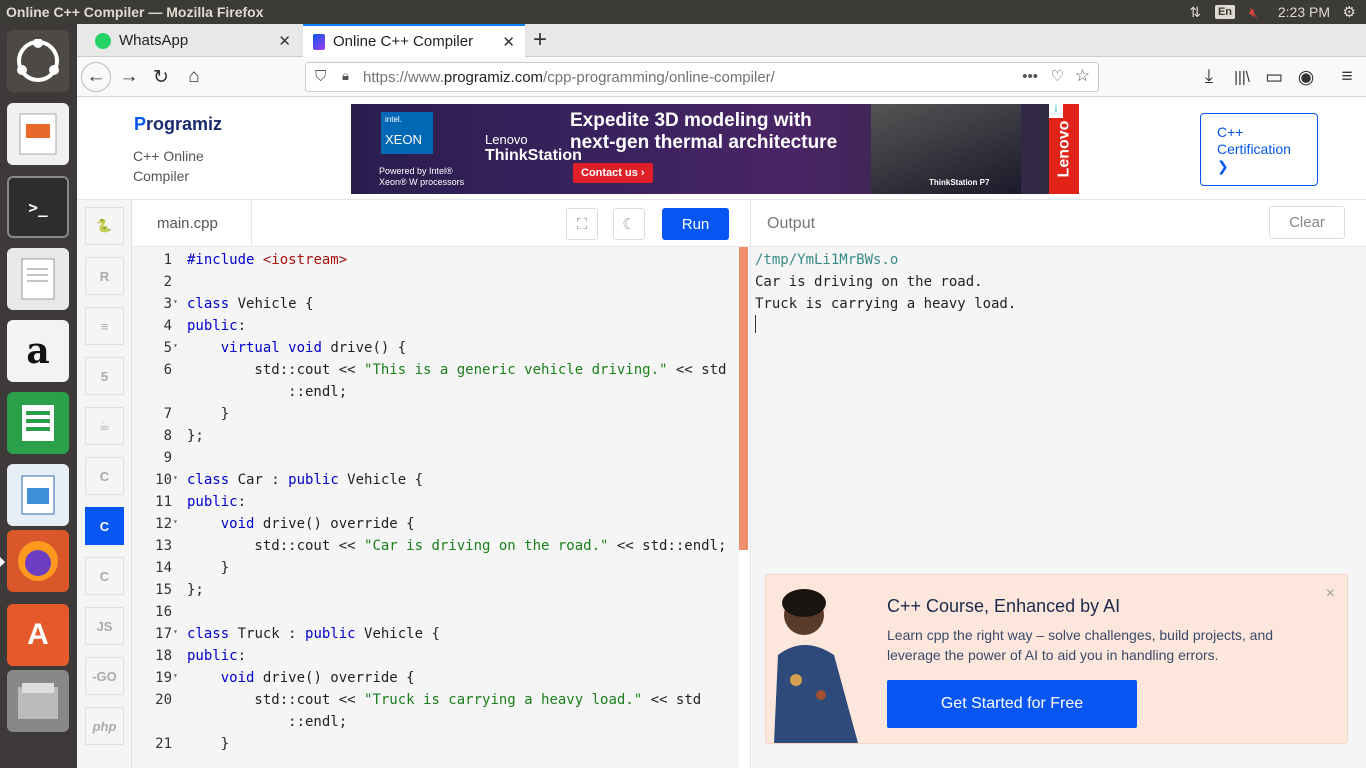  What do you see at coordinates (1306, 77) in the screenshot?
I see `account-icon: ◉` at bounding box center [1306, 77].